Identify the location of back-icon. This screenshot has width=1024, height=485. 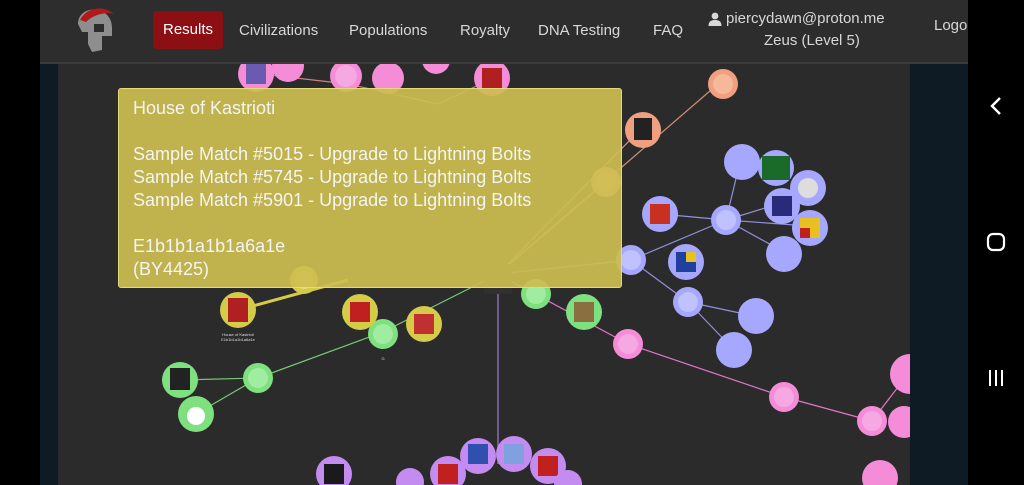
(996, 106).